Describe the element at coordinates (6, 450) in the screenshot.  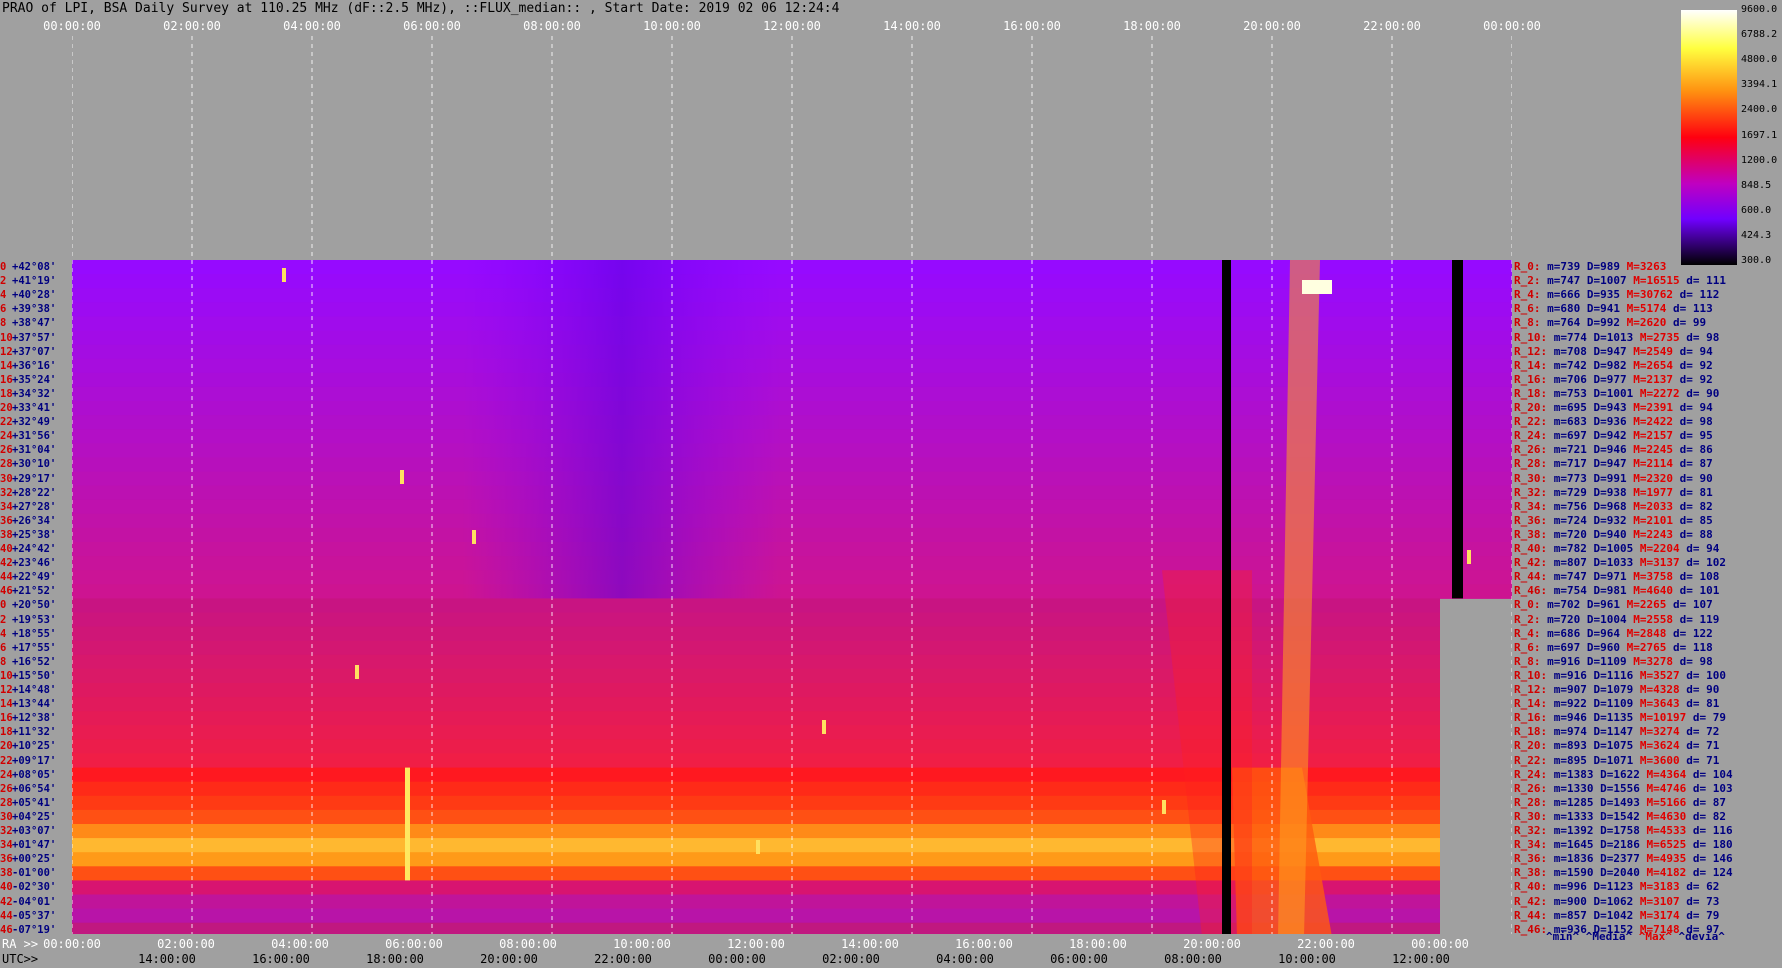
I see `row-index: 26` at that location.